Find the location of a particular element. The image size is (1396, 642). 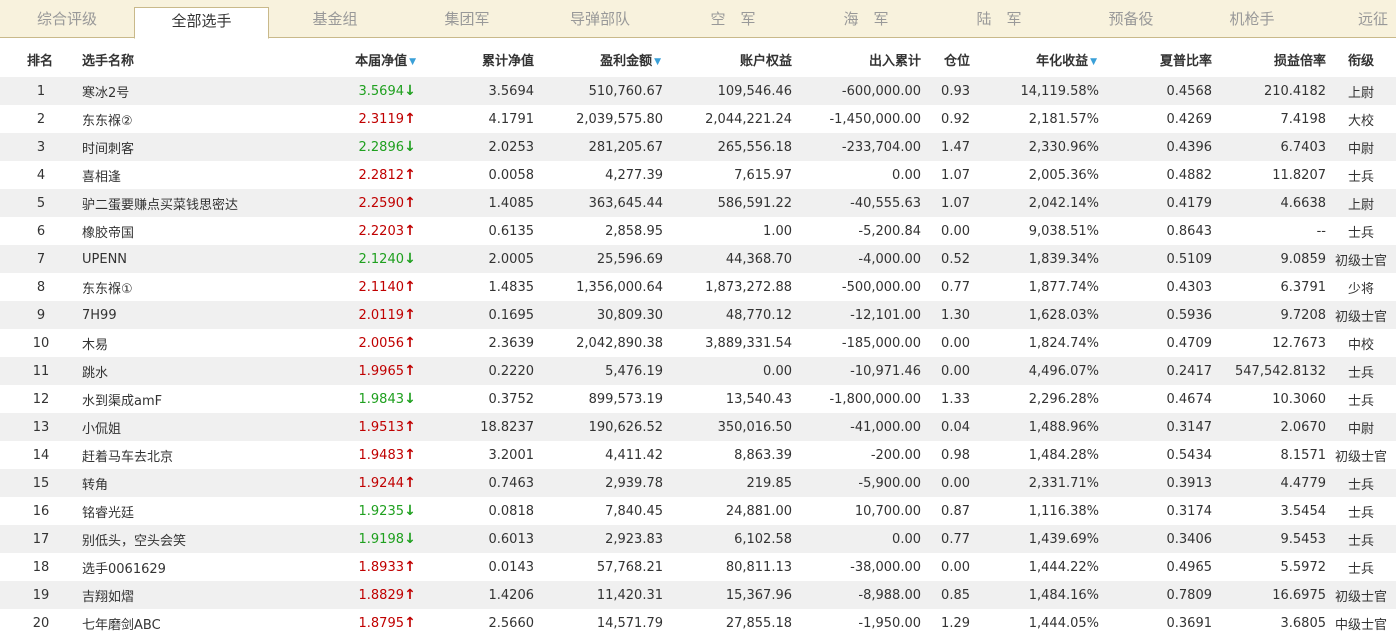

annual-return-cell: 14,119.58% is located at coordinates (1059, 91).